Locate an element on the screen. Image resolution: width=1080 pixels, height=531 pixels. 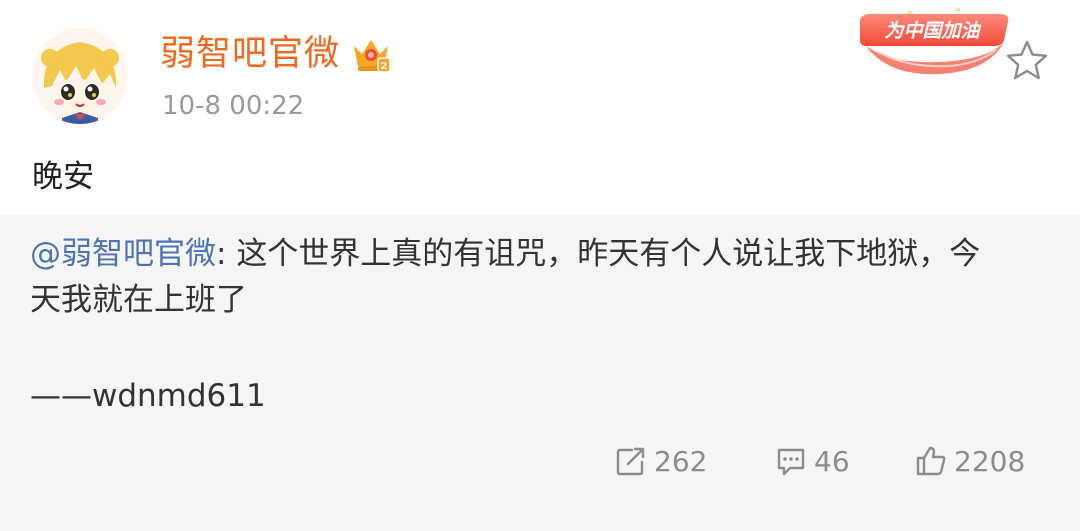
svg-text: 2 is located at coordinates (384, 66).